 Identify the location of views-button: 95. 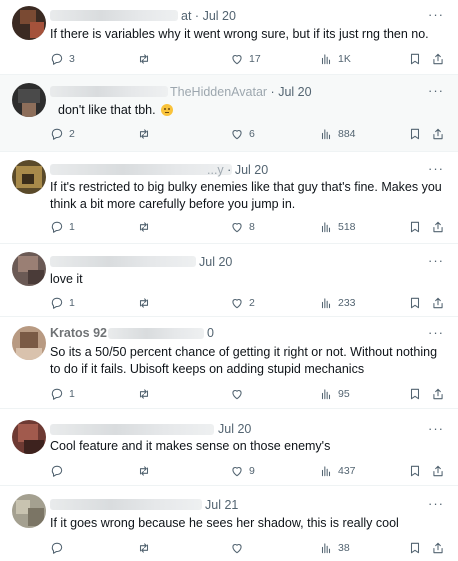
(334, 394).